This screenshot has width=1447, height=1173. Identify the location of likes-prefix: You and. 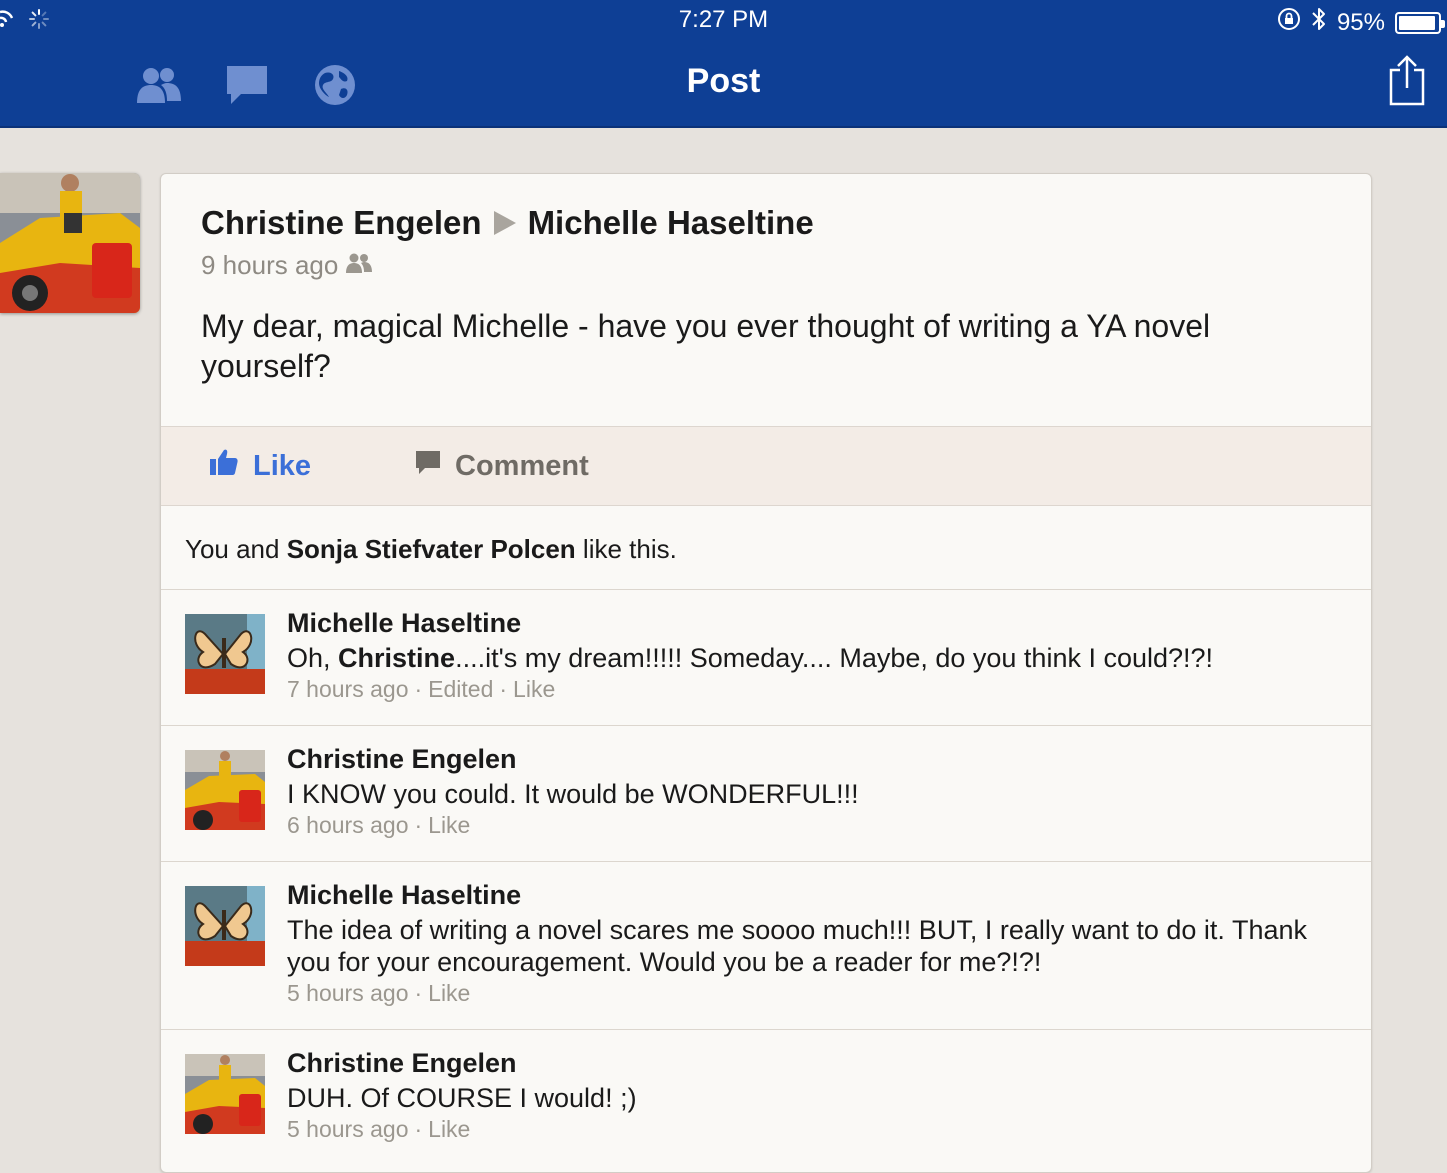
(236, 549).